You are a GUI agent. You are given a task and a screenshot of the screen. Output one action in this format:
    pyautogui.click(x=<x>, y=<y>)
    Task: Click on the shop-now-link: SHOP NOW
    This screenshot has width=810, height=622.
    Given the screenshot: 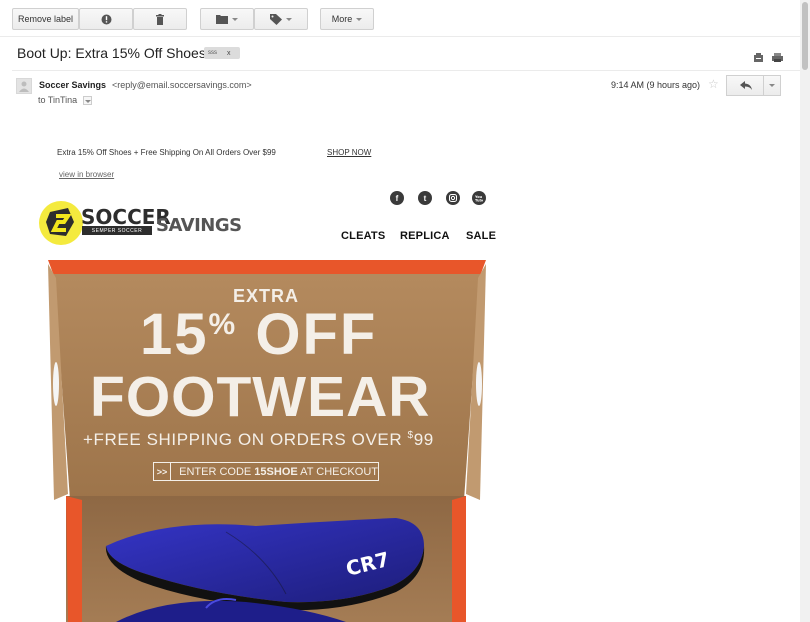 What is the action you would take?
    pyautogui.click(x=349, y=152)
    